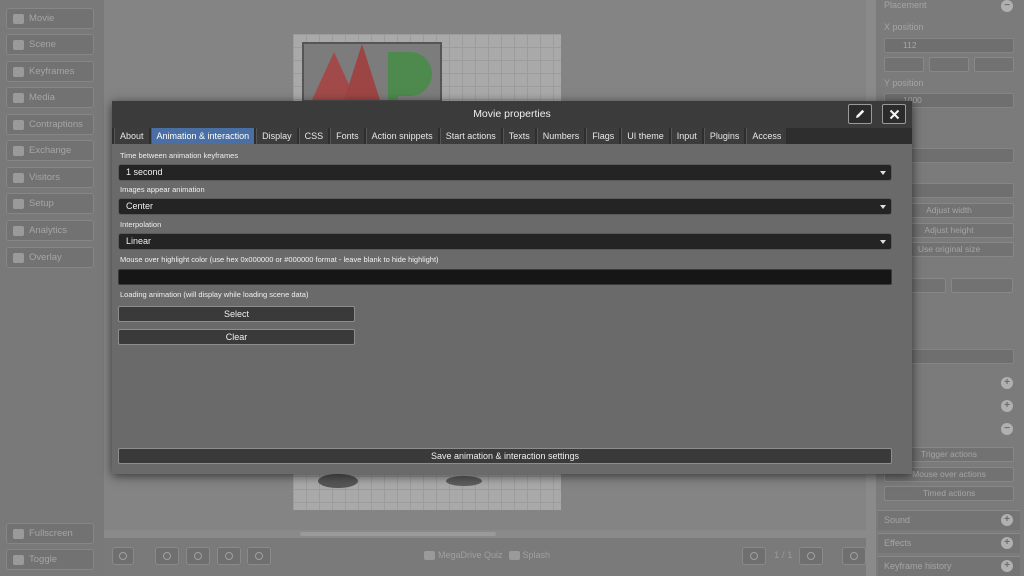  What do you see at coordinates (50, 97) in the screenshot?
I see `sidebar-item-media: Media` at bounding box center [50, 97].